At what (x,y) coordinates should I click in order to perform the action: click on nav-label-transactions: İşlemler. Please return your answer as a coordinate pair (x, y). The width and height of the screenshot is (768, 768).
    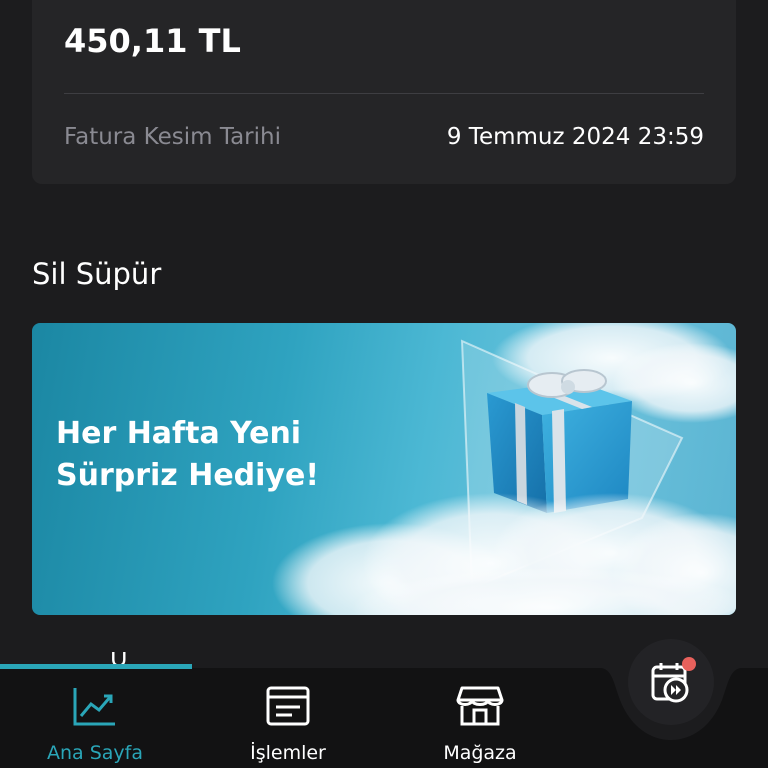
    Looking at the image, I should click on (288, 753).